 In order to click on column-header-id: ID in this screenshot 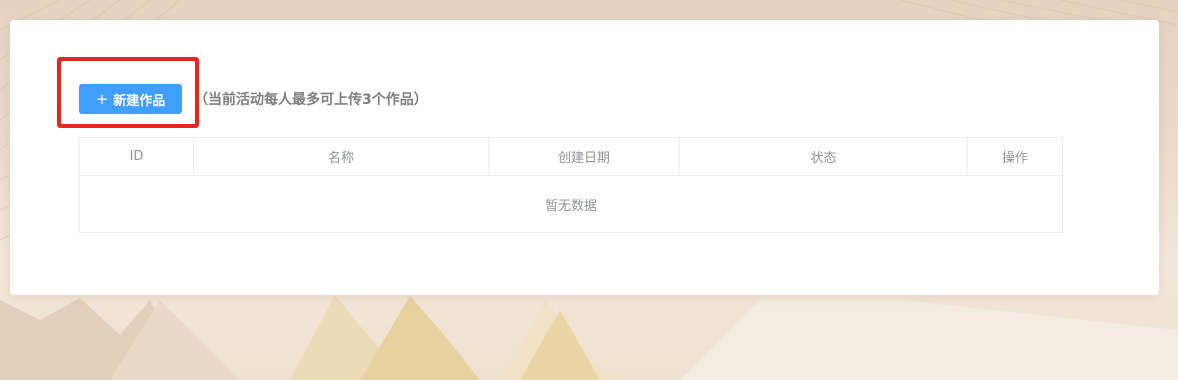, I will do `click(137, 156)`.